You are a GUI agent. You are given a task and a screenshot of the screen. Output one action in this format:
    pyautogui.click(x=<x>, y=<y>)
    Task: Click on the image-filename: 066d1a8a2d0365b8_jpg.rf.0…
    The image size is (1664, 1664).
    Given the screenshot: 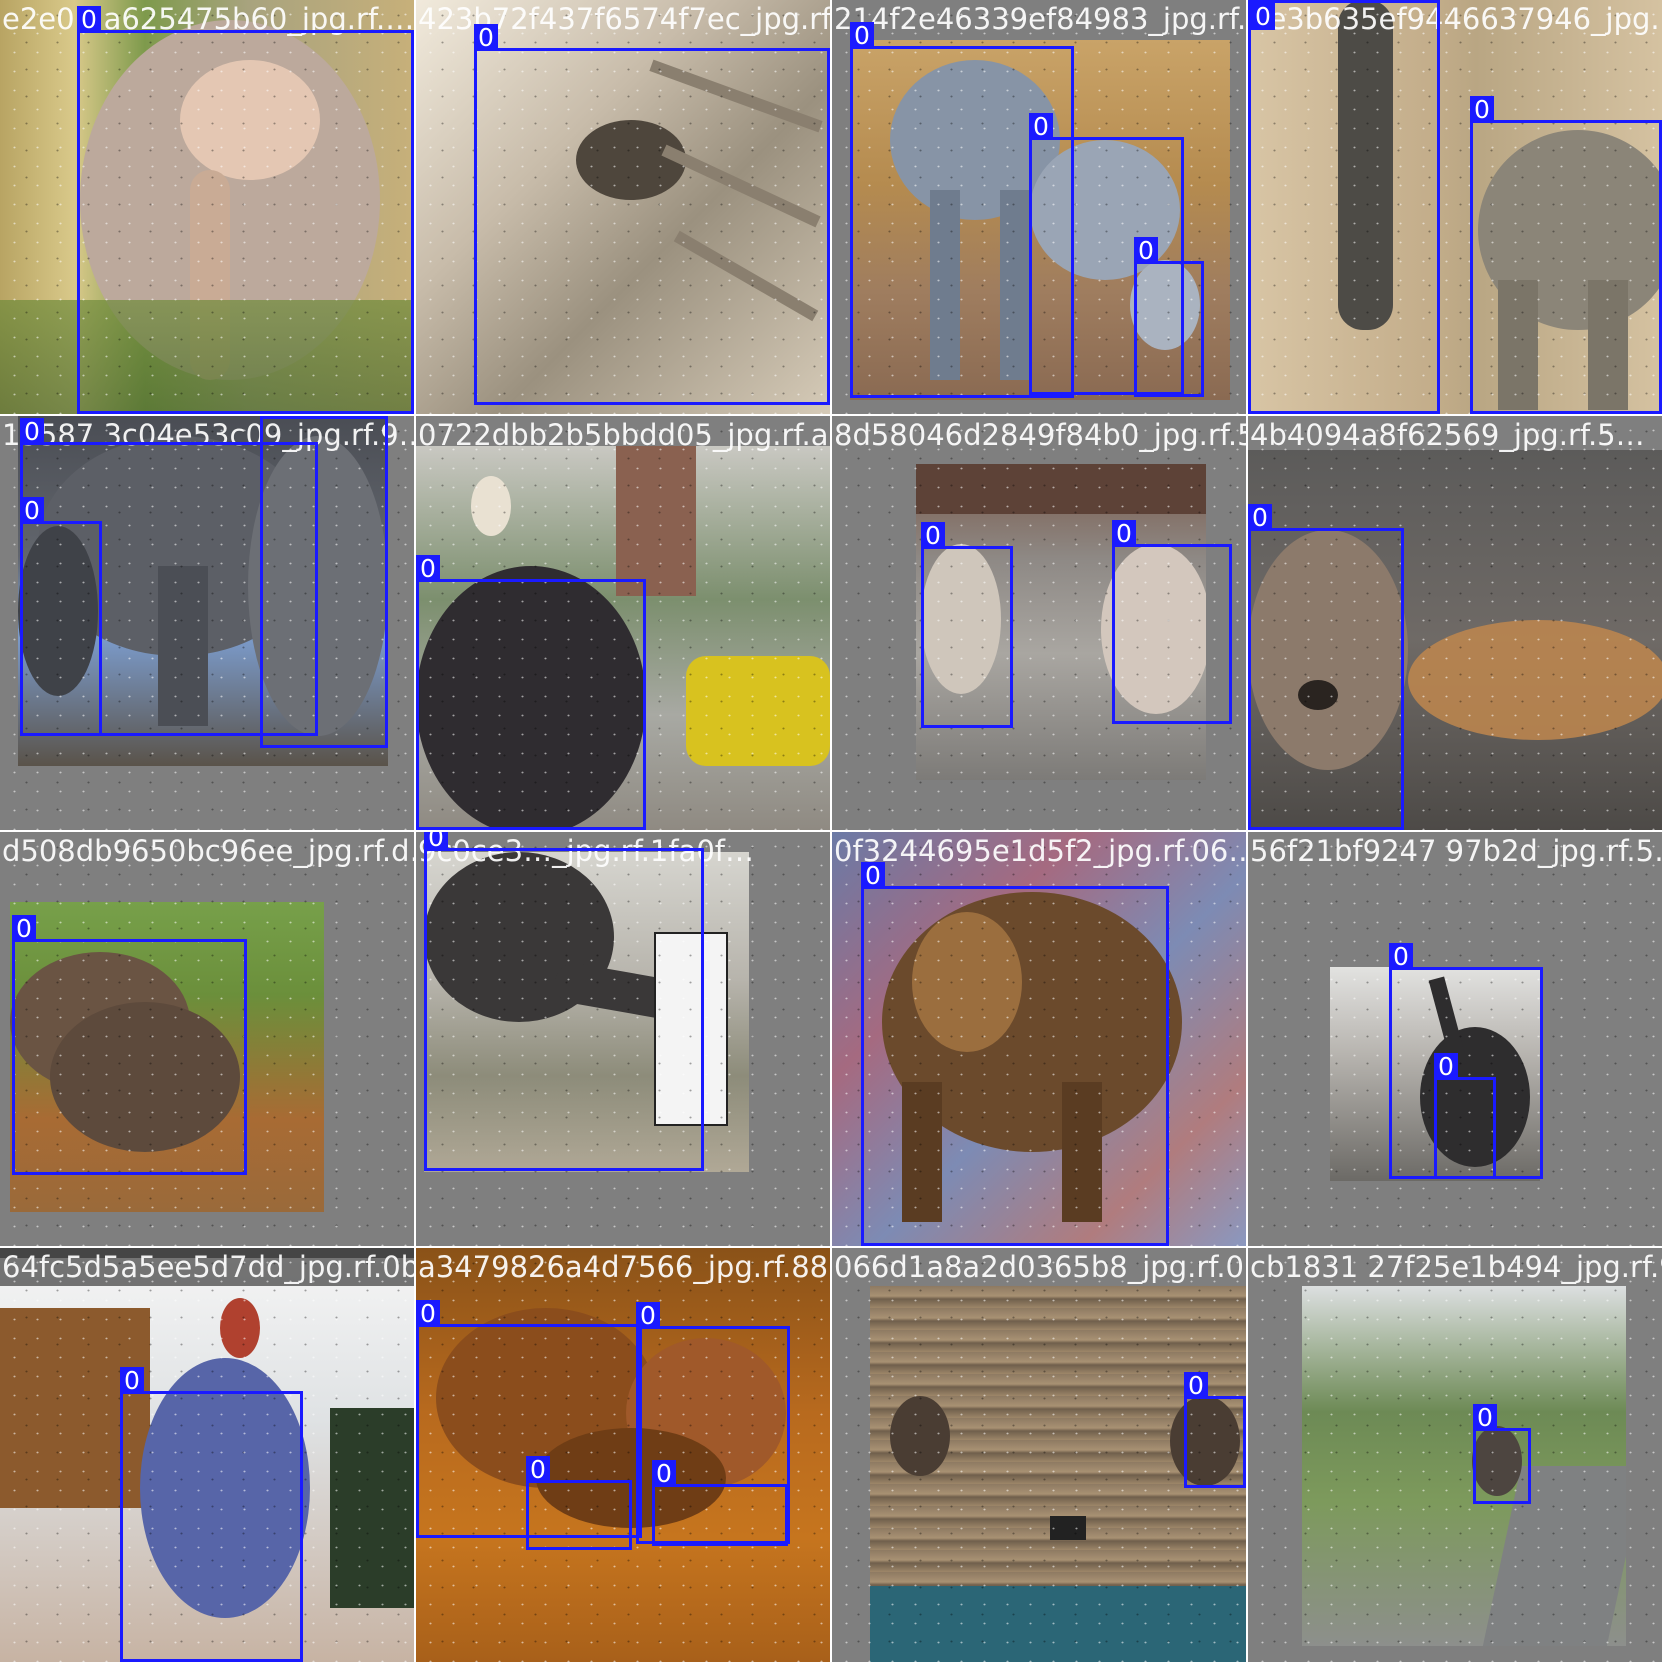 What is the action you would take?
    pyautogui.click(x=1040, y=1267)
    